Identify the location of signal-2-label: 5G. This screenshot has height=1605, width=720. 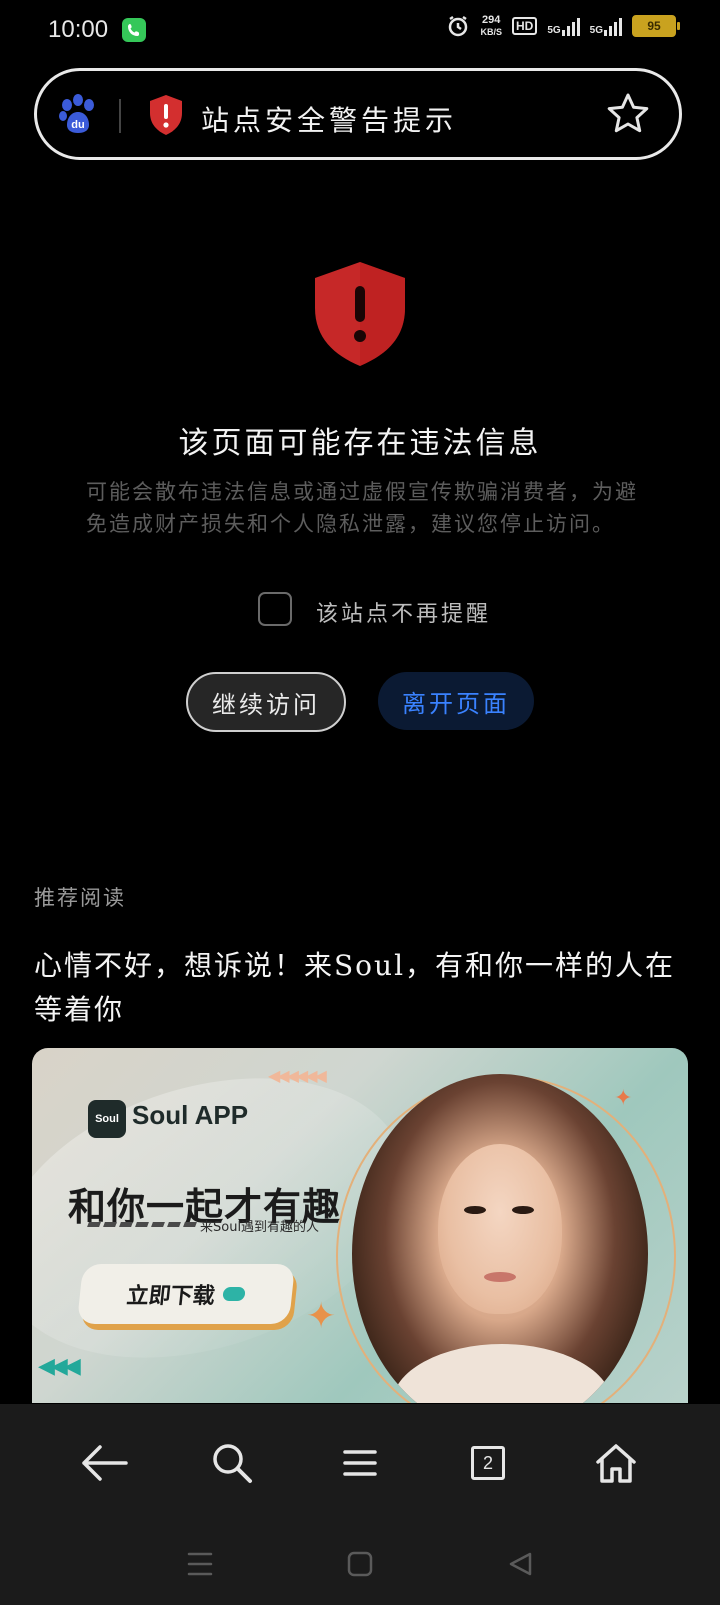
(596, 30).